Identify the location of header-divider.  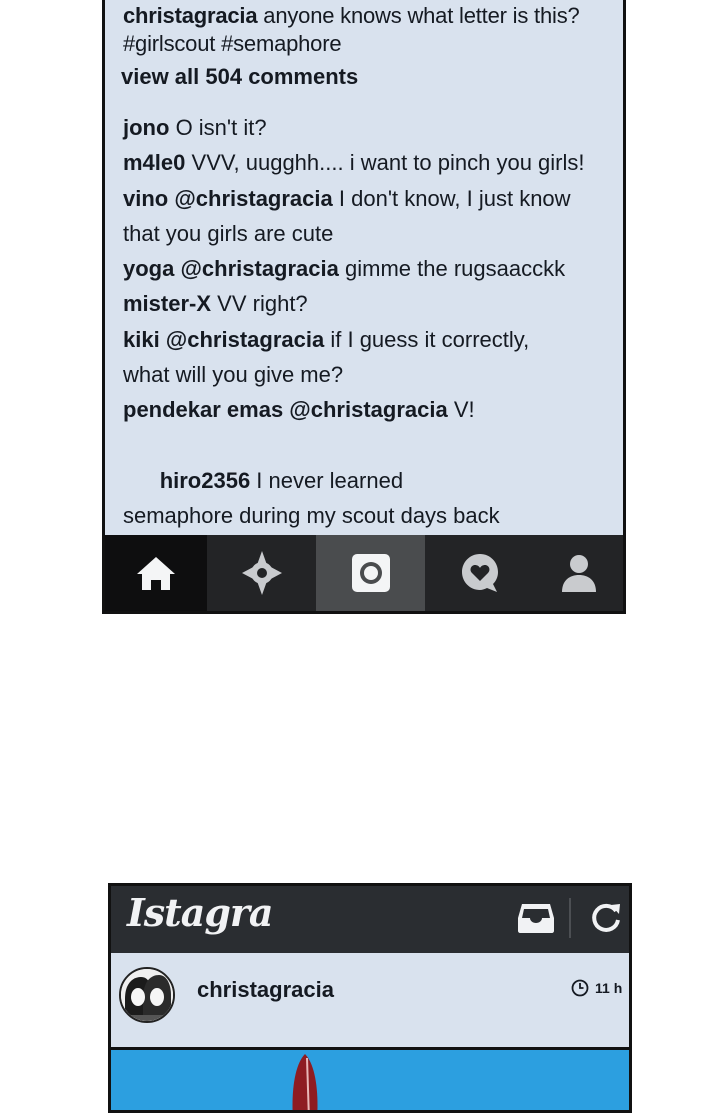
(570, 918).